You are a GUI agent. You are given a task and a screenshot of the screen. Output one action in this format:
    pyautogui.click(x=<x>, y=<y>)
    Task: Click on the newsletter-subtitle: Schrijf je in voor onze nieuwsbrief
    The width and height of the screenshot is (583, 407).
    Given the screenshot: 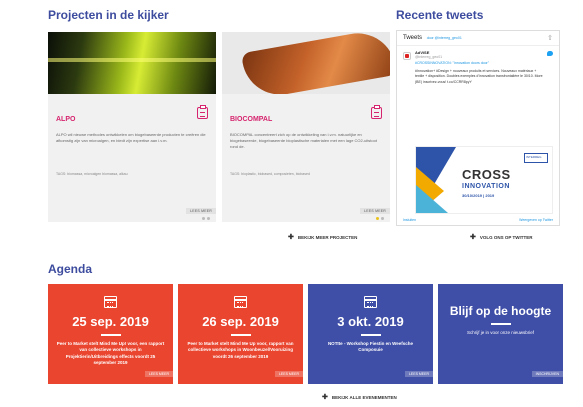 What is the action you would take?
    pyautogui.click(x=500, y=332)
    